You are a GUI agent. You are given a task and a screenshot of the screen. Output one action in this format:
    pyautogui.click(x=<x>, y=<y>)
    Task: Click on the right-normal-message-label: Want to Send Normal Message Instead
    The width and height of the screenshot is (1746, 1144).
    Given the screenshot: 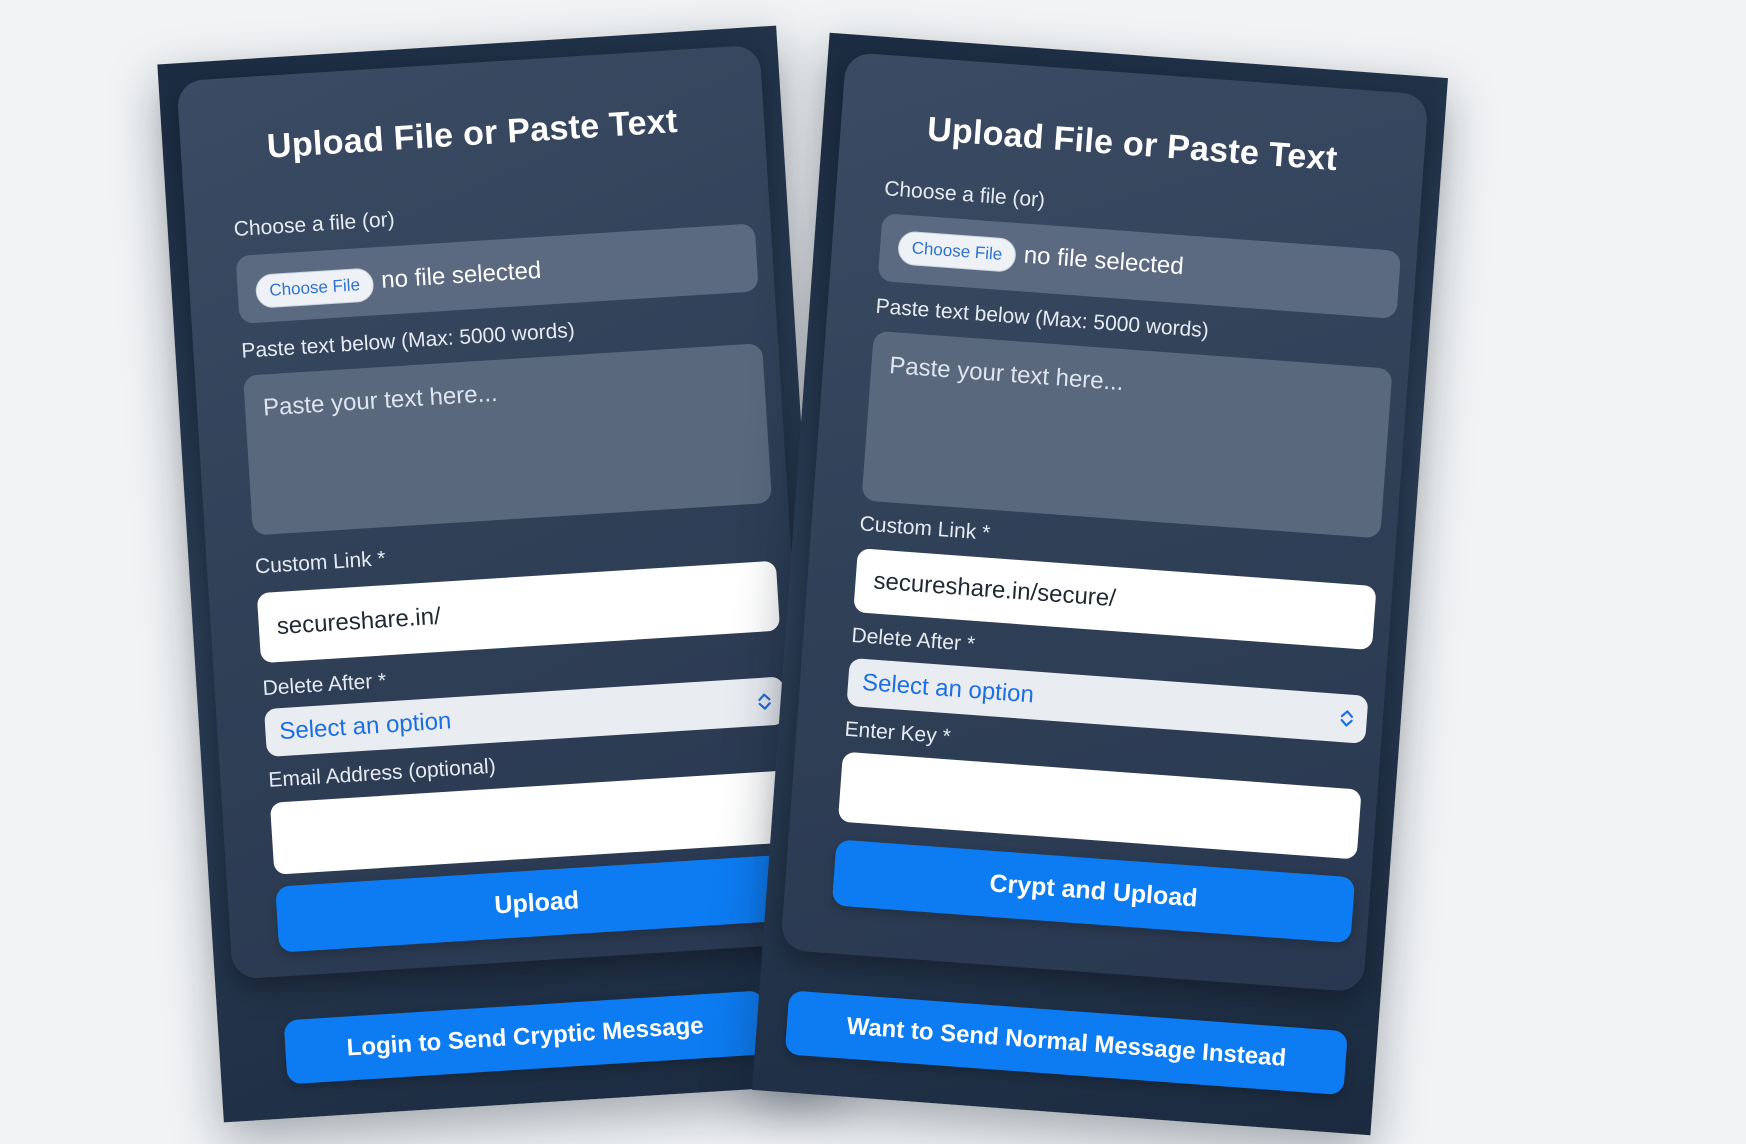 What is the action you would take?
    pyautogui.click(x=1066, y=1042)
    